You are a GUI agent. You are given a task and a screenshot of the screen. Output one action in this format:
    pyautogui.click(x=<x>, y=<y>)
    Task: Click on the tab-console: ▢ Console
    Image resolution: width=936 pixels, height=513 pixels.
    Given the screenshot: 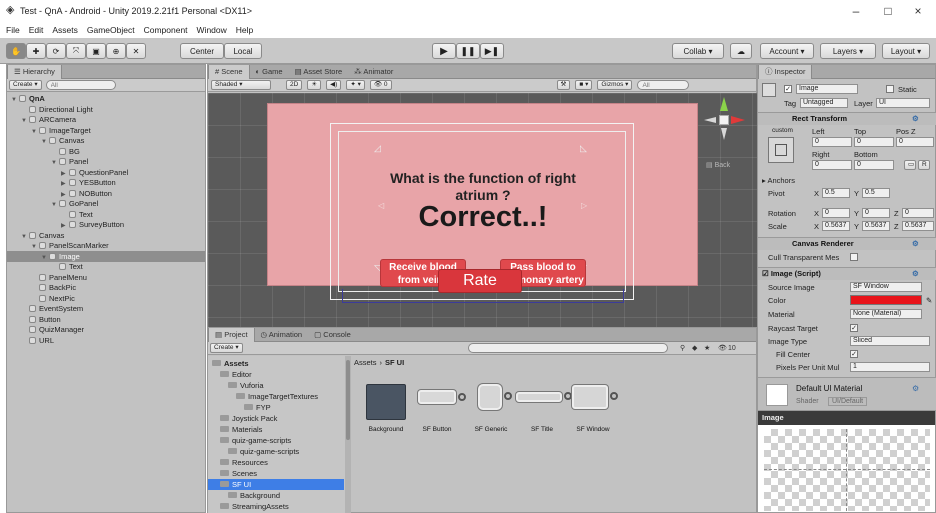 What is the action you would take?
    pyautogui.click(x=332, y=335)
    